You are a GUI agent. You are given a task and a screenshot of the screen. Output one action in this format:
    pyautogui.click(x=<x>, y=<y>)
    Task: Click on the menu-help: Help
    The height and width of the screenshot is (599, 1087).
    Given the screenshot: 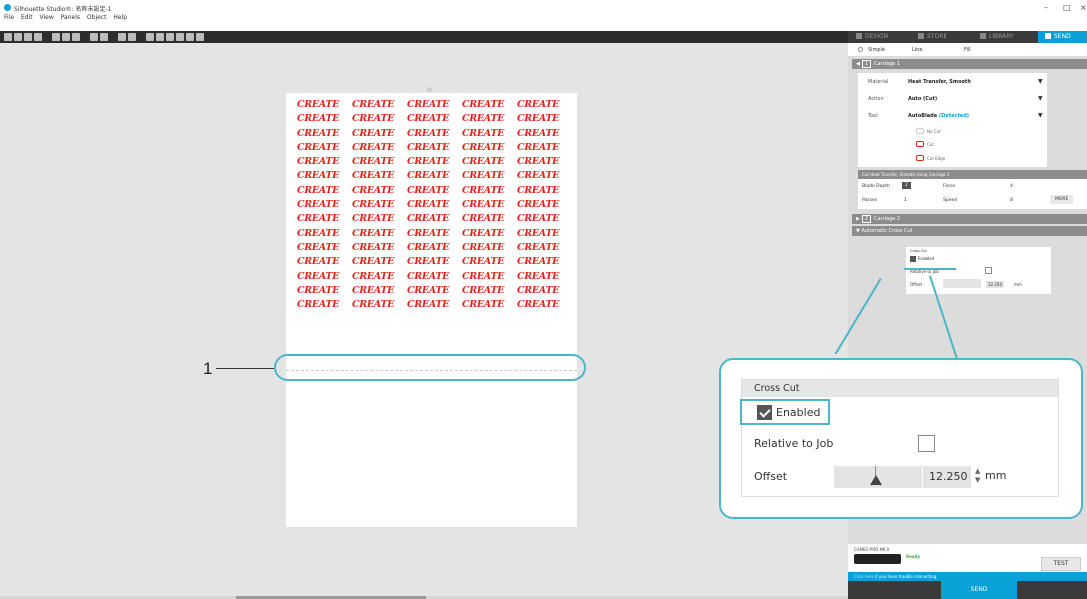 What is the action you would take?
    pyautogui.click(x=120, y=17)
    